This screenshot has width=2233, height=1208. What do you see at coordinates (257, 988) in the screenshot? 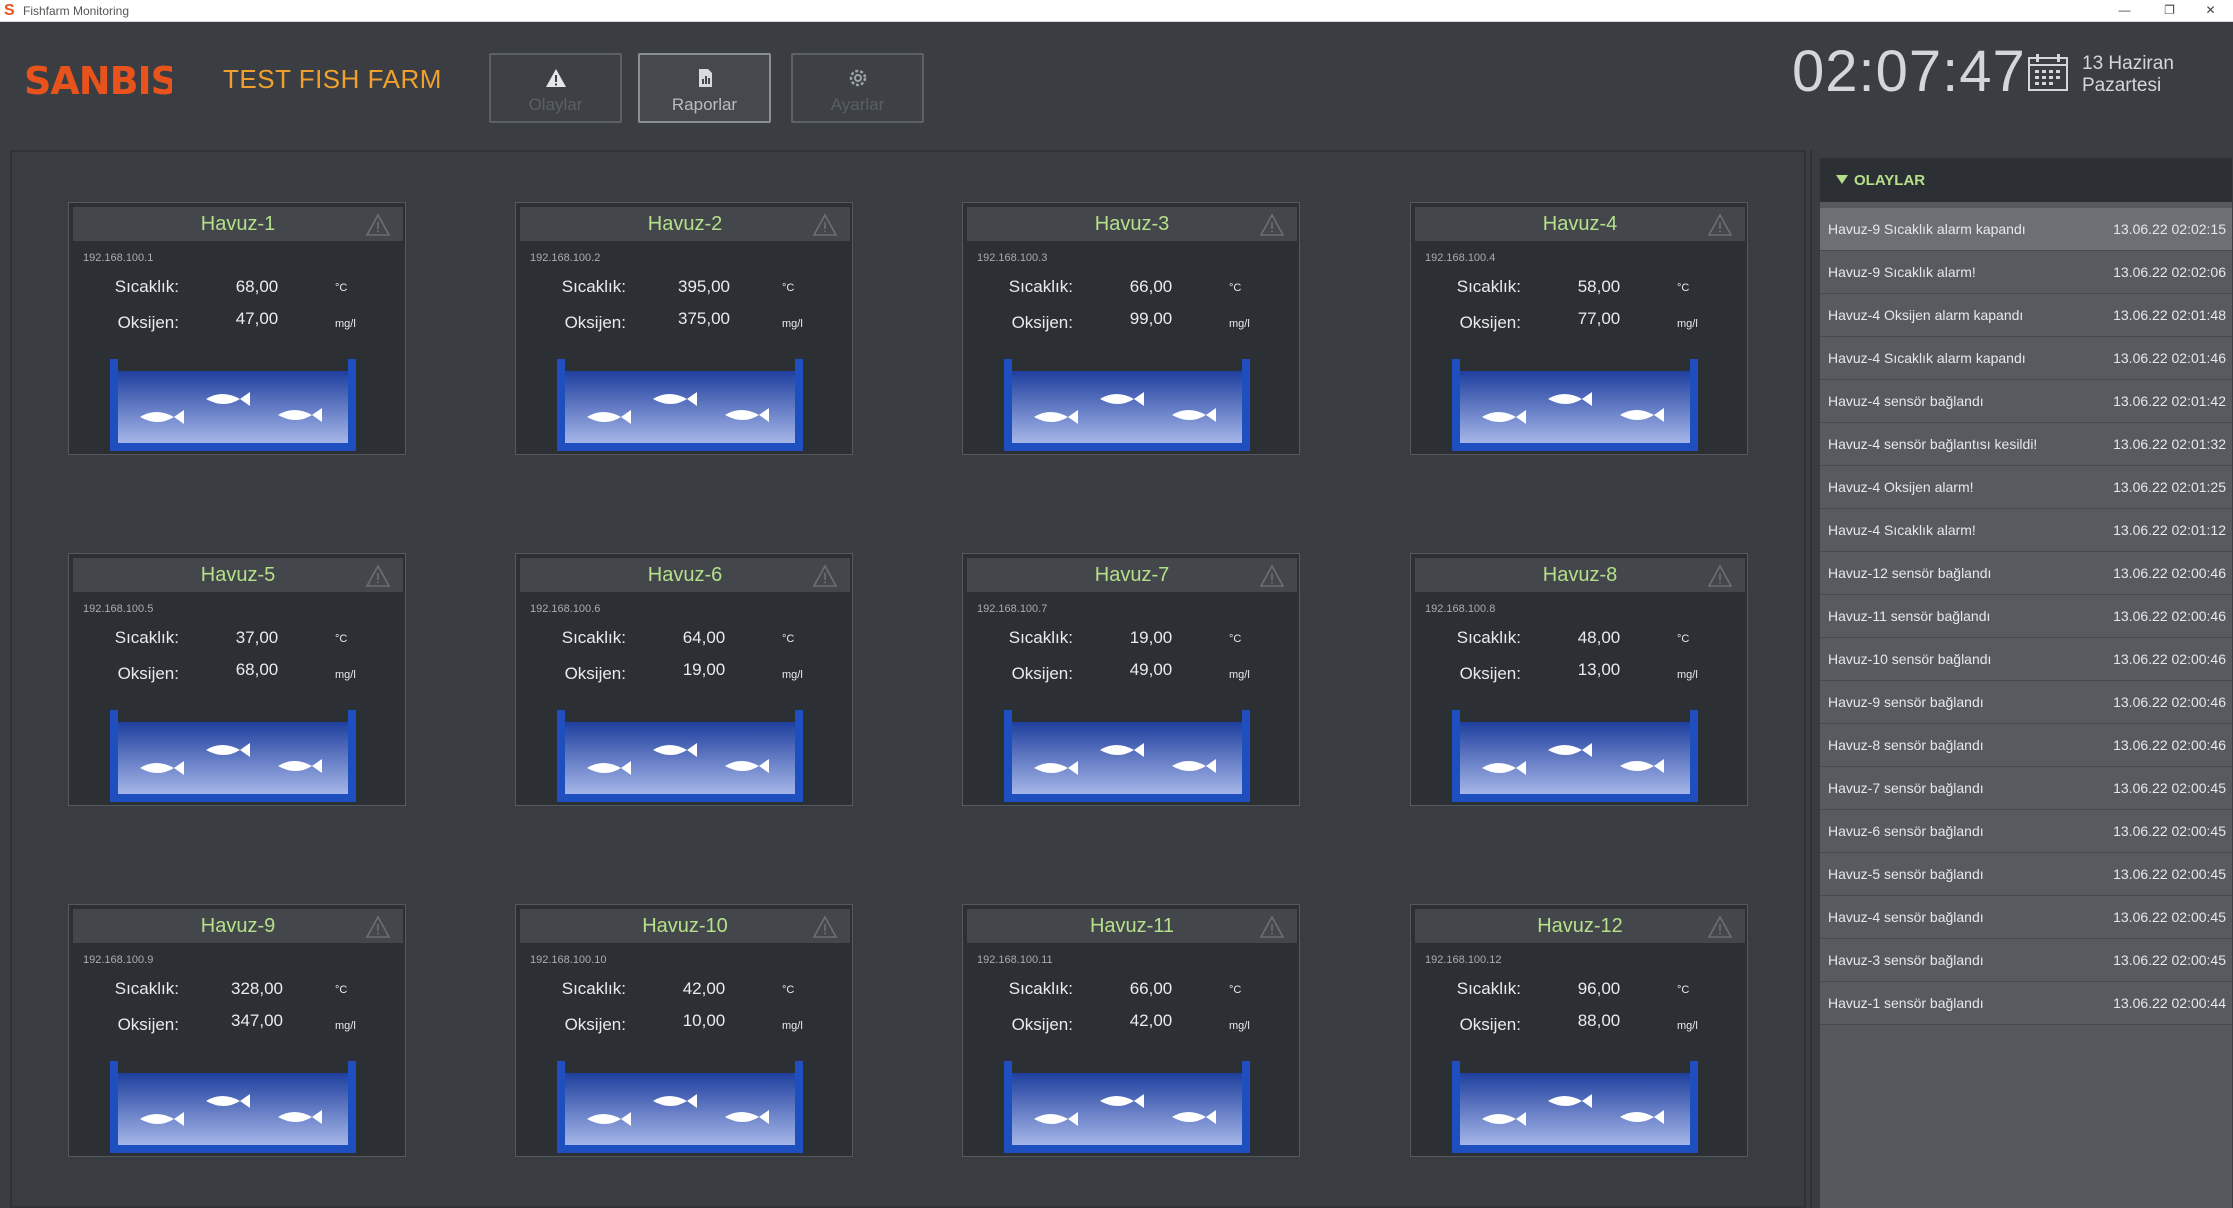
I see `temperature-value: 328,00` at bounding box center [257, 988].